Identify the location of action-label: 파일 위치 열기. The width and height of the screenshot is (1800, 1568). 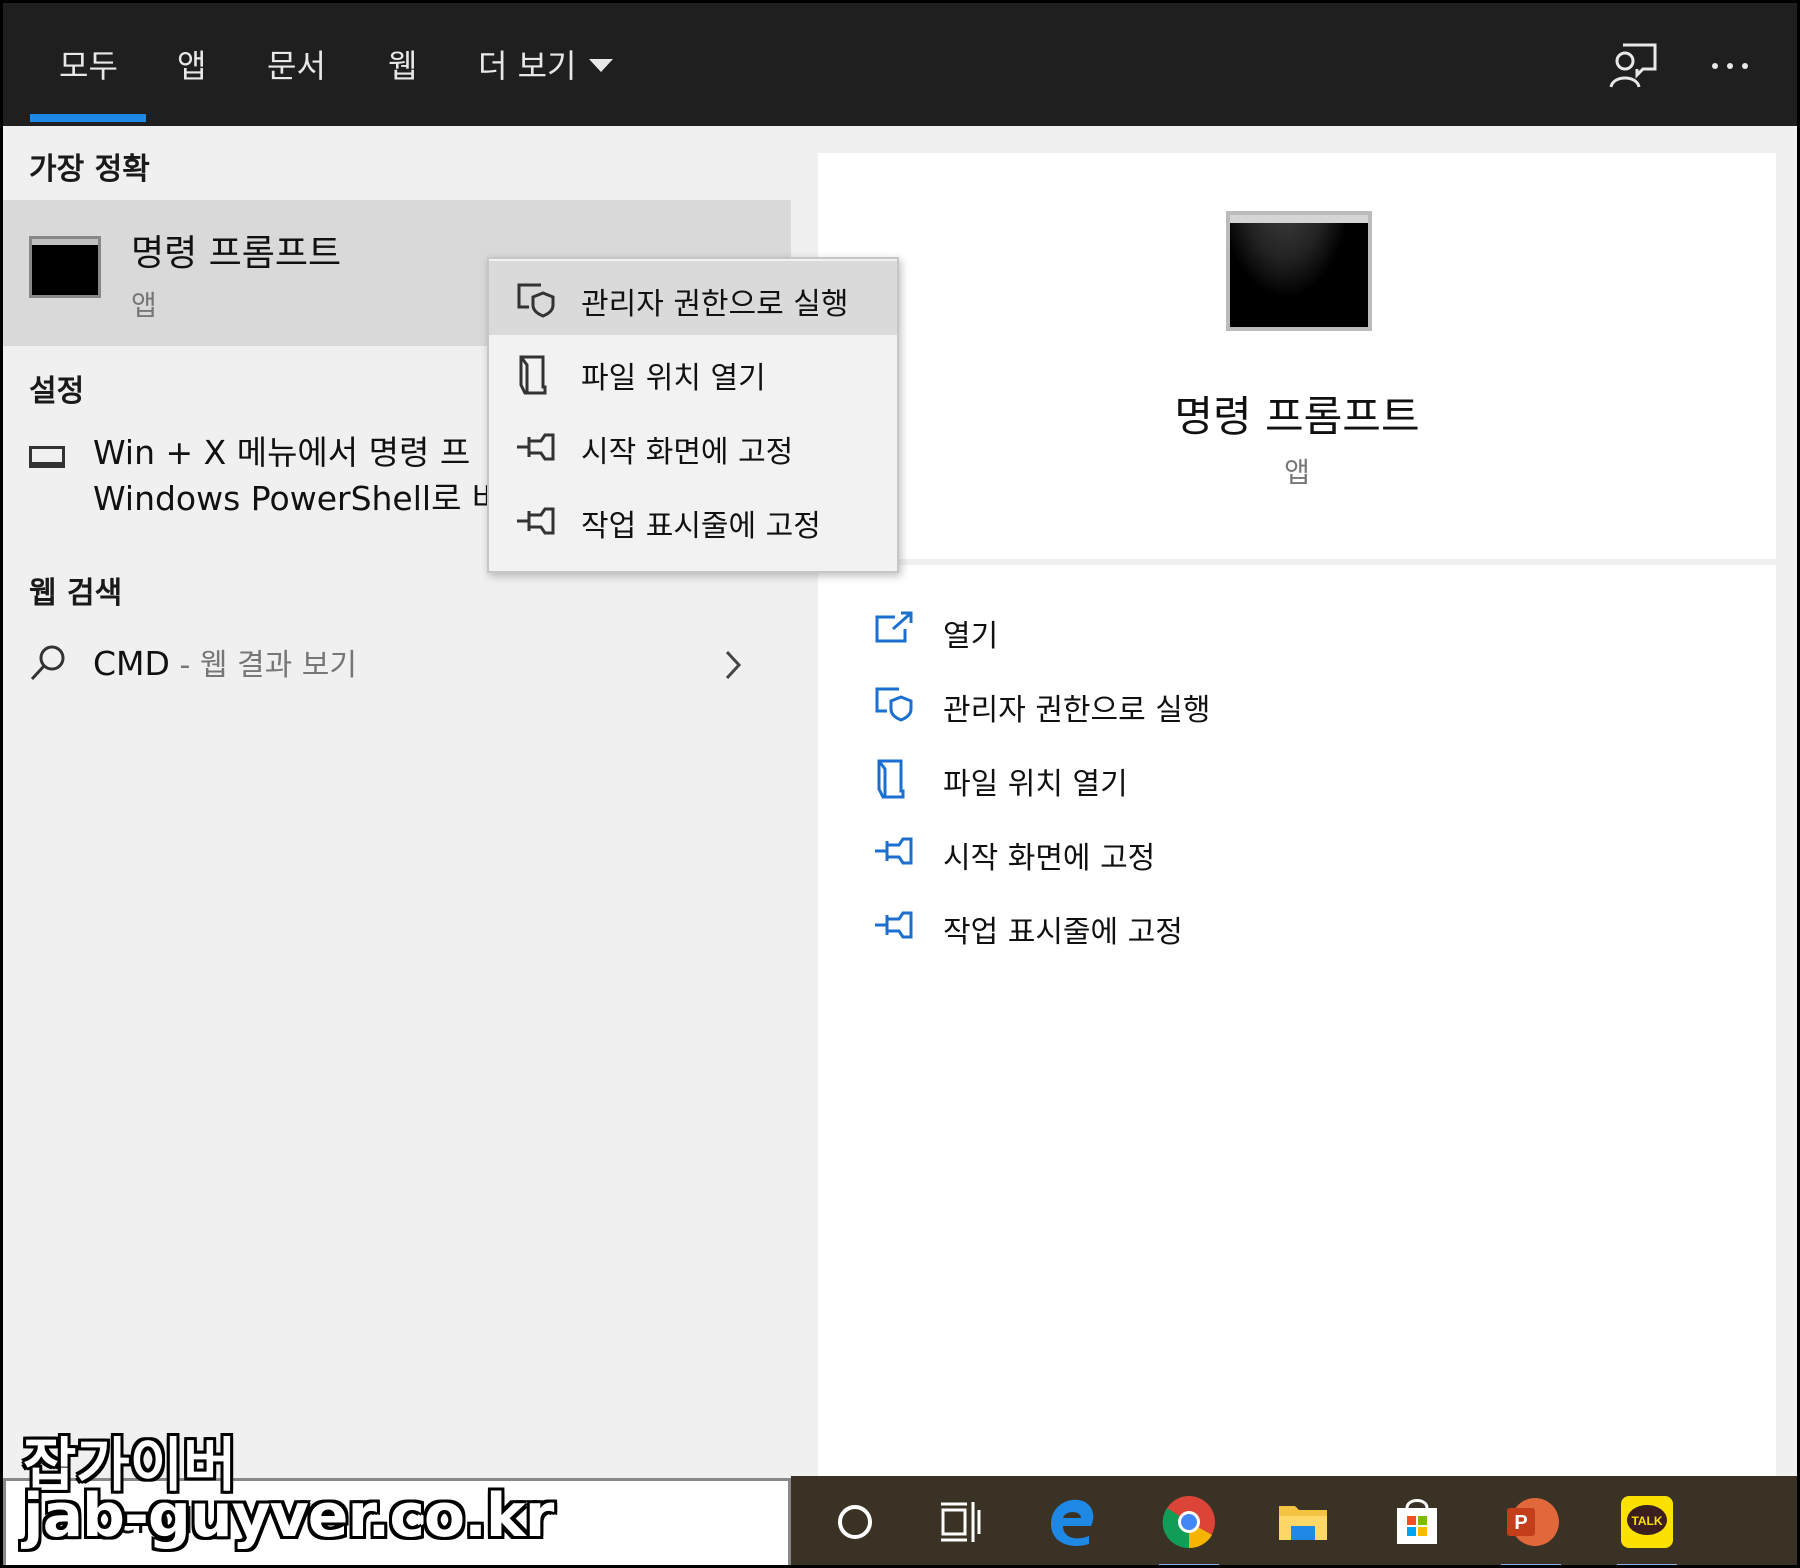
(1035, 784).